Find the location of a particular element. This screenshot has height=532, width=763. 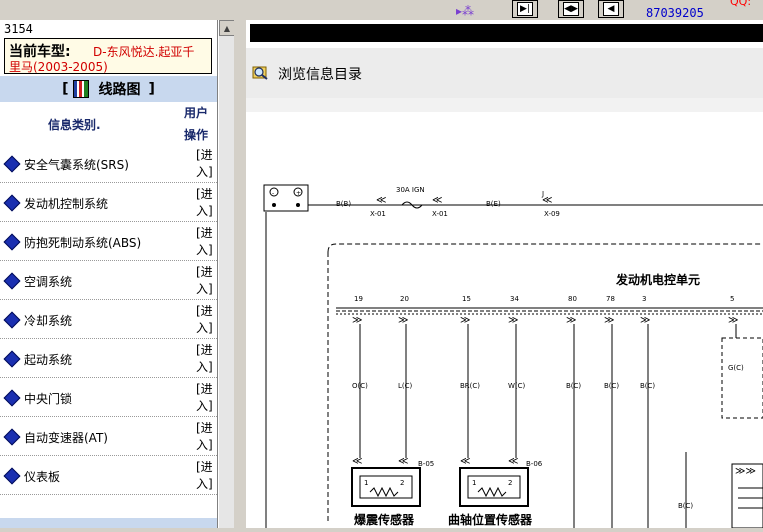

ecu-pin-number: 19 is located at coordinates (358, 299).